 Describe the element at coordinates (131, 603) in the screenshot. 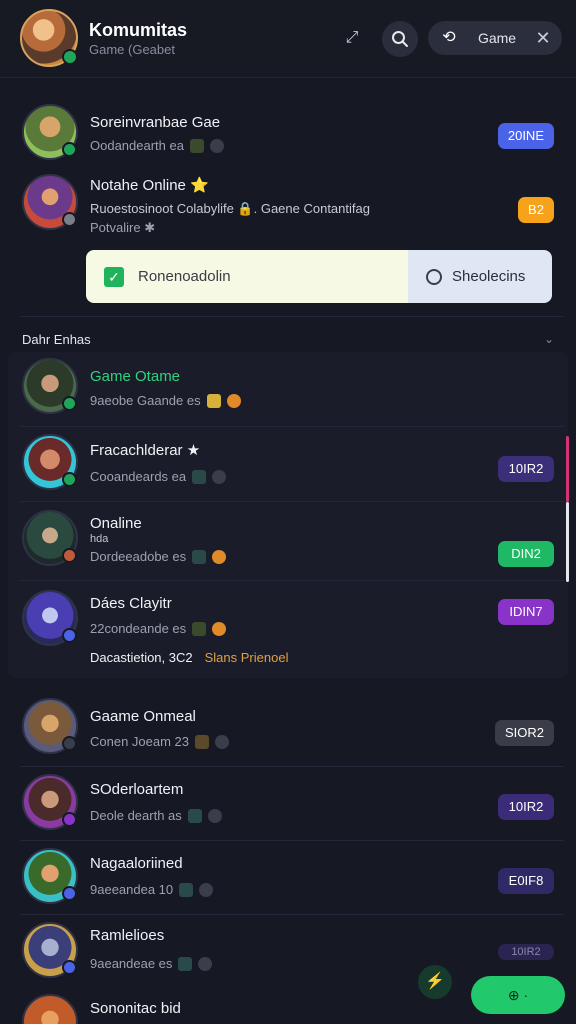

I see `item-name: Dáes Clayitr` at that location.